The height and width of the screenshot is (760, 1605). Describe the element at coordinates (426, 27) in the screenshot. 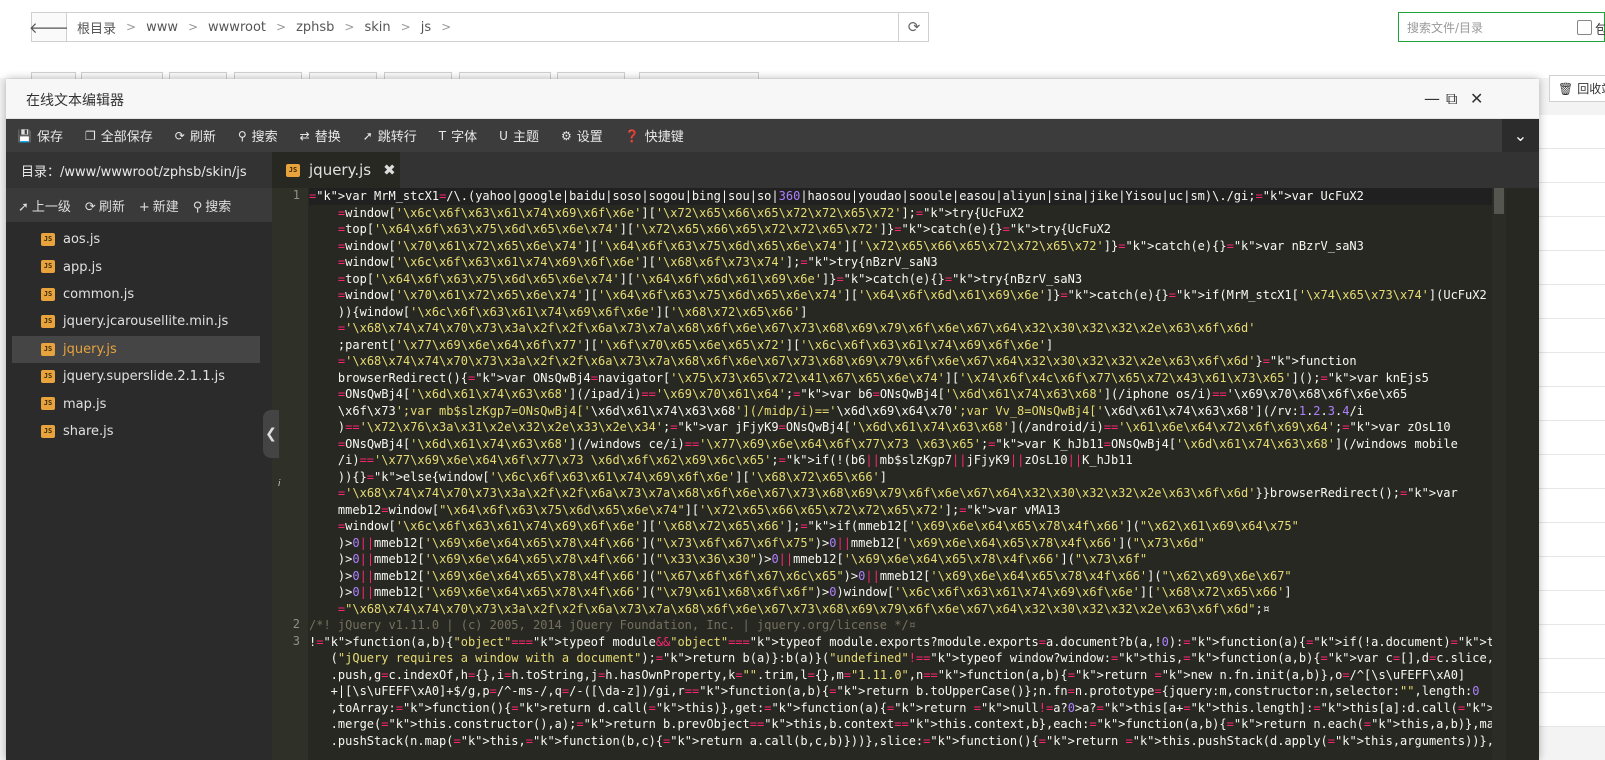

I see `breadcrumb-js: js` at that location.